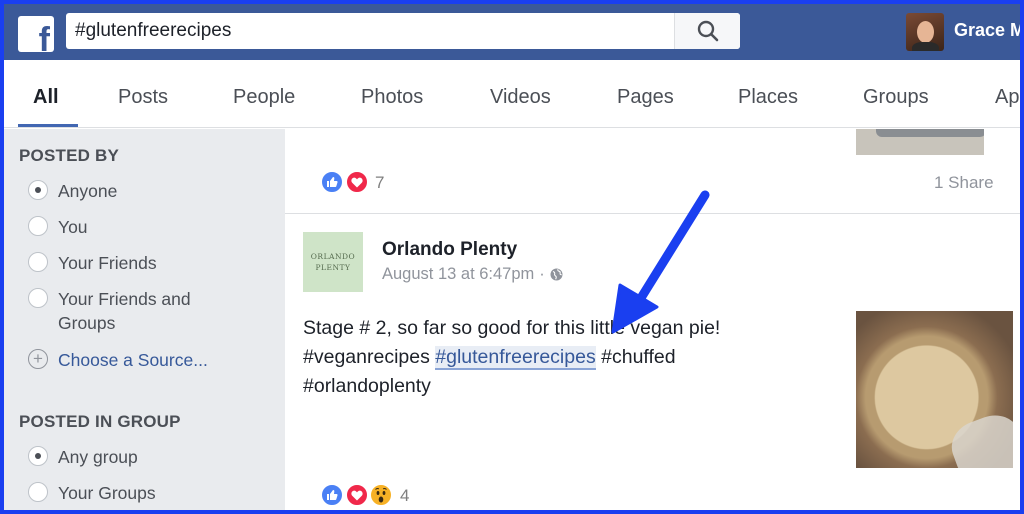  What do you see at coordinates (392, 97) in the screenshot?
I see `tab-photos: Photos` at bounding box center [392, 97].